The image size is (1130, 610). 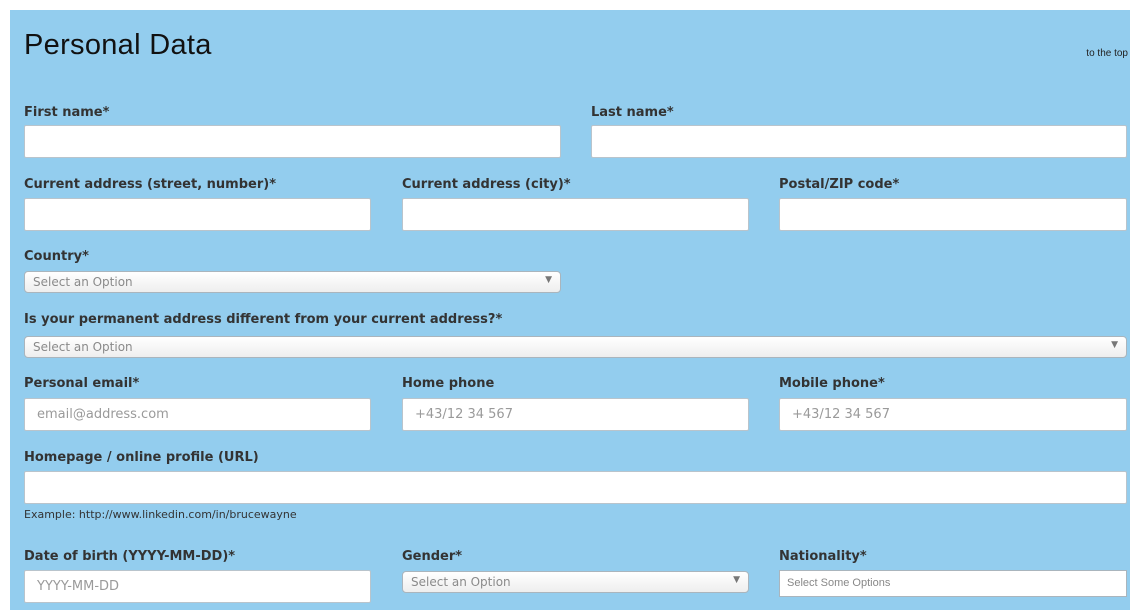 What do you see at coordinates (292, 282) in the screenshot?
I see `country-select: Select an Option ▼` at bounding box center [292, 282].